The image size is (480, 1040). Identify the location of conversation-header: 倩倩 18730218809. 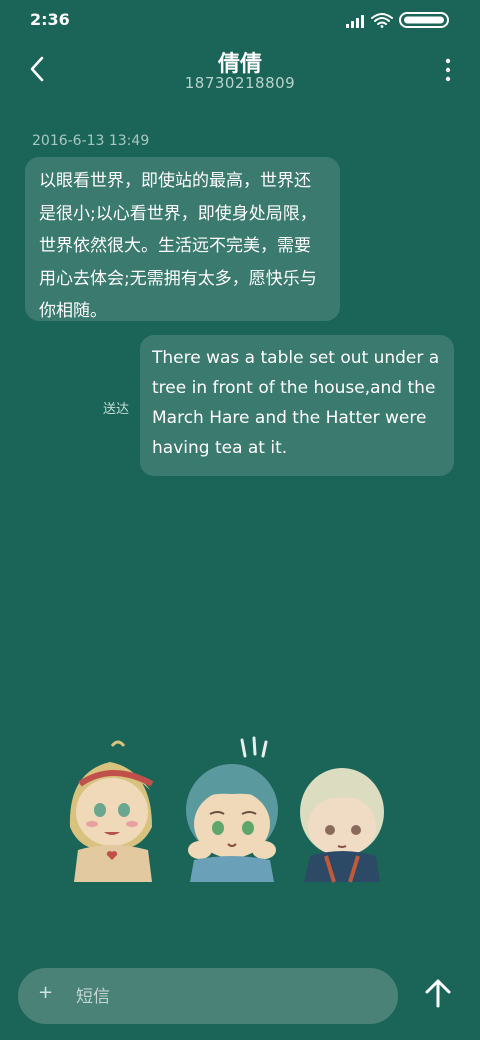
(240, 75).